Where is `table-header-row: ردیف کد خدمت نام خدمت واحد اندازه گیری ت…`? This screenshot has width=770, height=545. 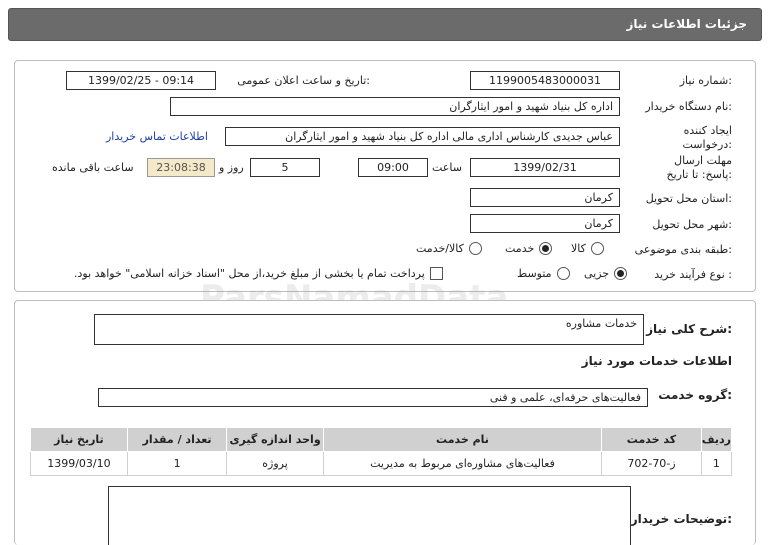 table-header-row: ردیف کد خدمت نام خدمت واحد اندازه گیری ت… is located at coordinates (381, 439).